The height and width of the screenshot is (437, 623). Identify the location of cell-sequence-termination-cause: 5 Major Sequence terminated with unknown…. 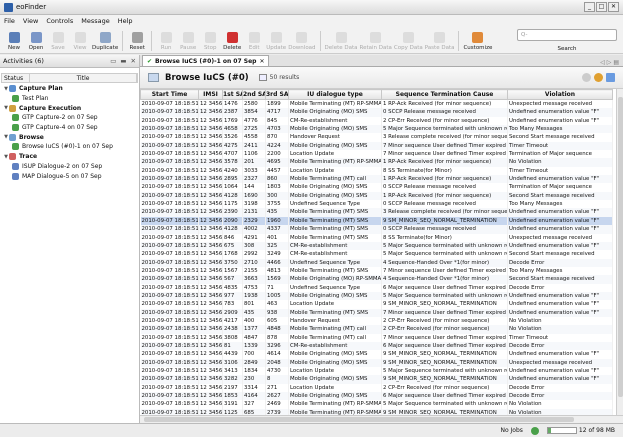
(444, 371).